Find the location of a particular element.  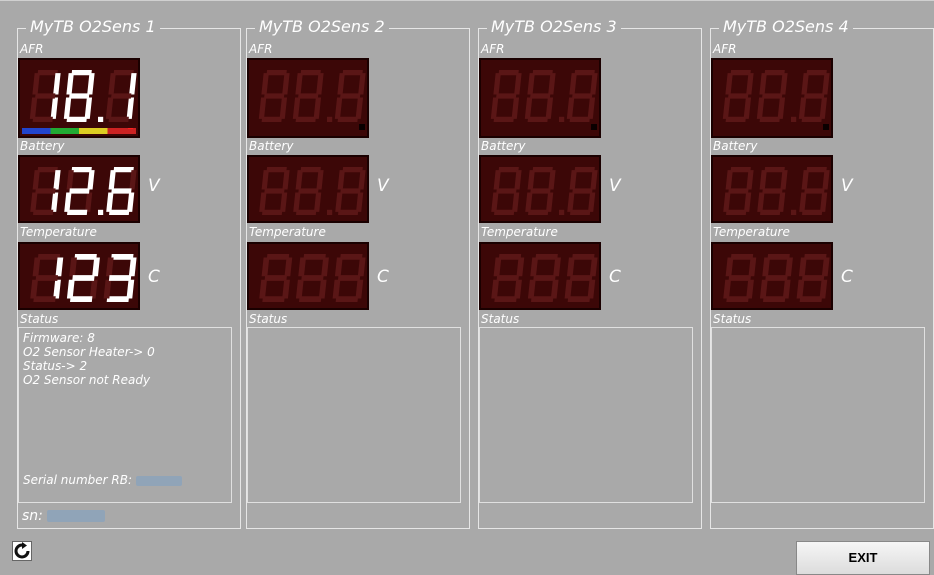

afr-range-bar is located at coordinates (79, 131).